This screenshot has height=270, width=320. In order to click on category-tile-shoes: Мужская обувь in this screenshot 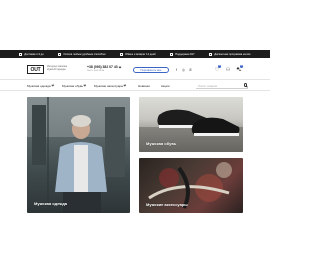, I will do `click(191, 124)`.